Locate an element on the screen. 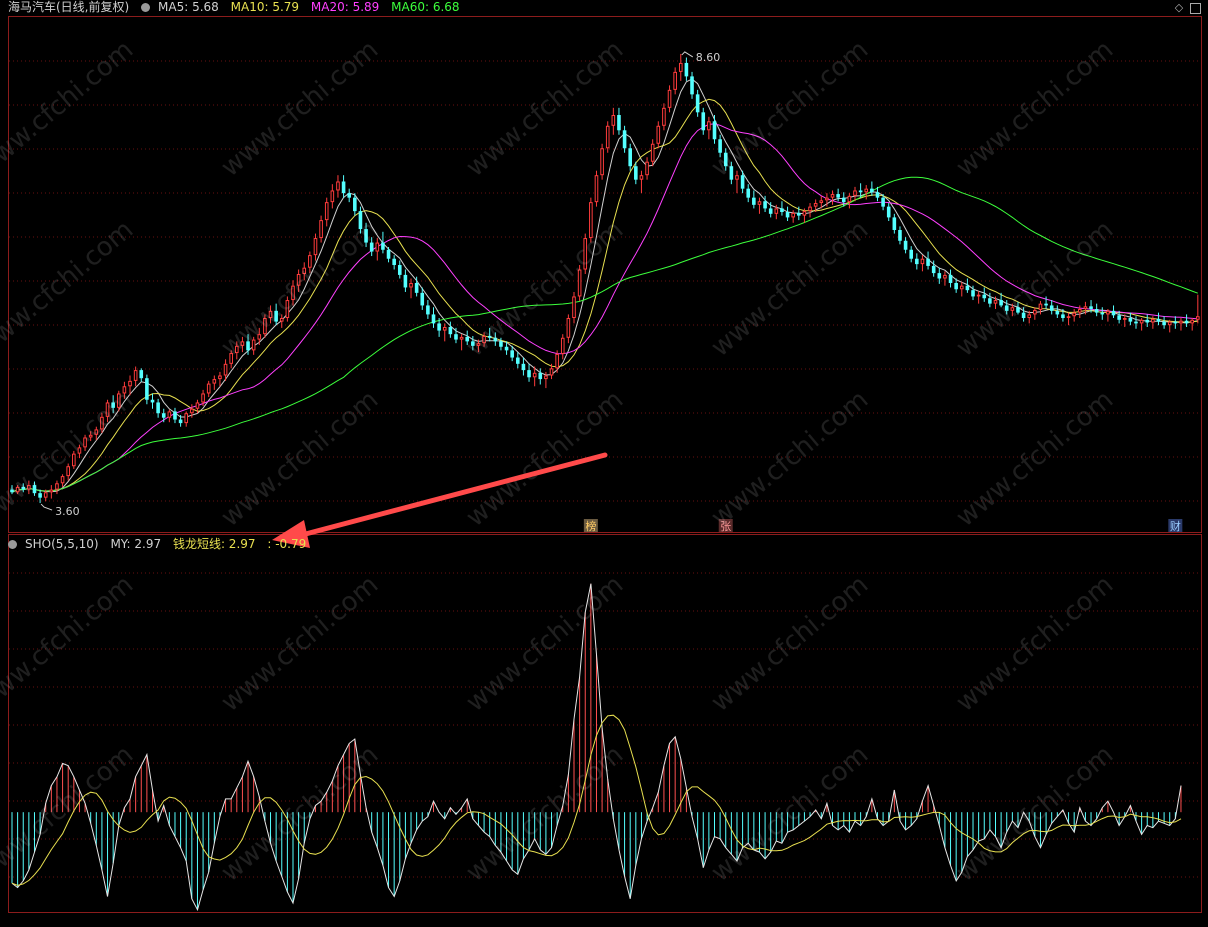 The width and height of the screenshot is (1208, 927). ma10-label: MA10: 5.79 is located at coordinates (265, 7).